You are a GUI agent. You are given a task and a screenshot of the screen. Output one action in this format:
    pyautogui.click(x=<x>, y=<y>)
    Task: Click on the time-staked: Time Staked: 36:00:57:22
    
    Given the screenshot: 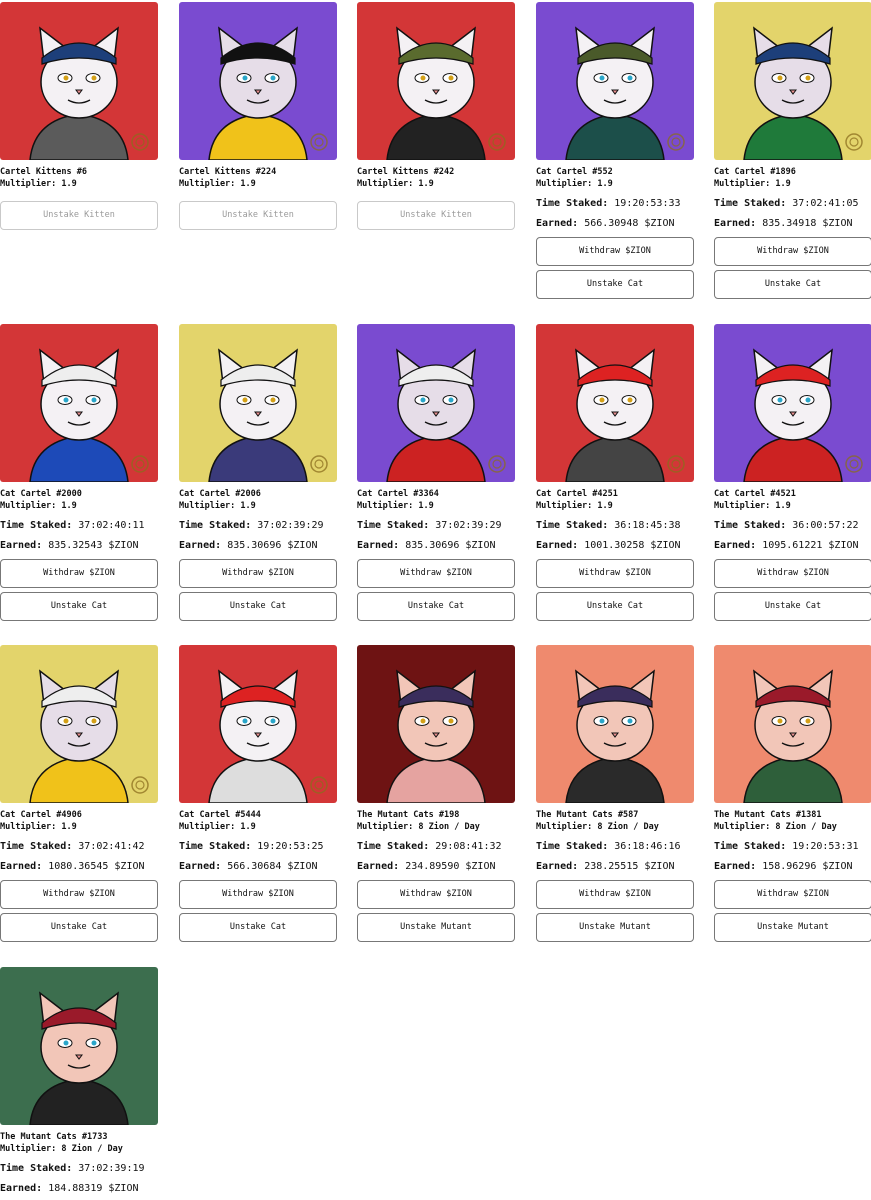 What is the action you would take?
    pyautogui.click(x=792, y=526)
    